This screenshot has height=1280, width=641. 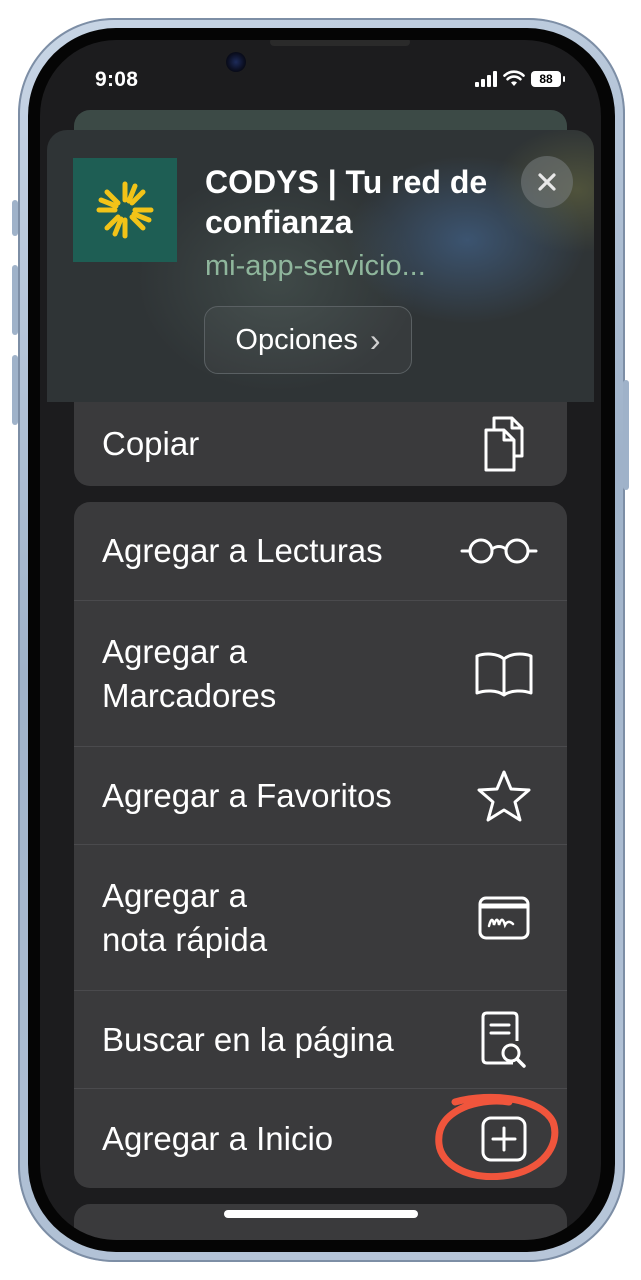 I want to click on plus-square-icon, so click(x=504, y=1139).